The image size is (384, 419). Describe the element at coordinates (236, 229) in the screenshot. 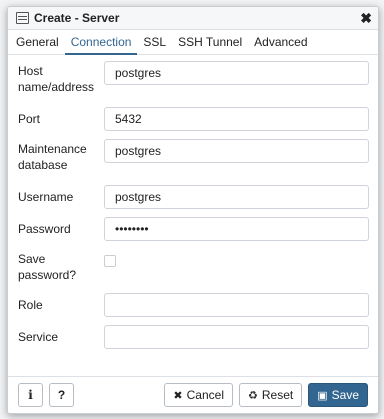

I see `password-input: ••••••••` at that location.